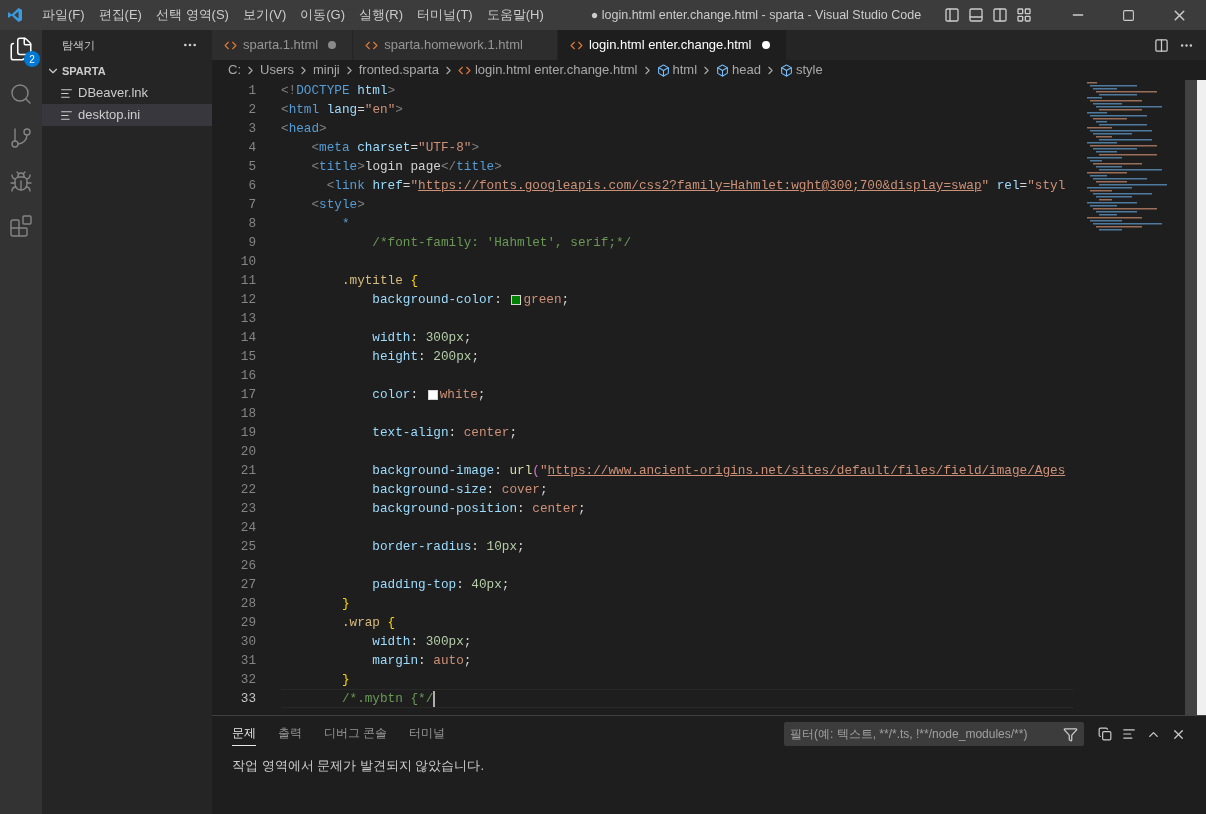 The image size is (1206, 814). I want to click on line-number: 23, so click(247, 509).